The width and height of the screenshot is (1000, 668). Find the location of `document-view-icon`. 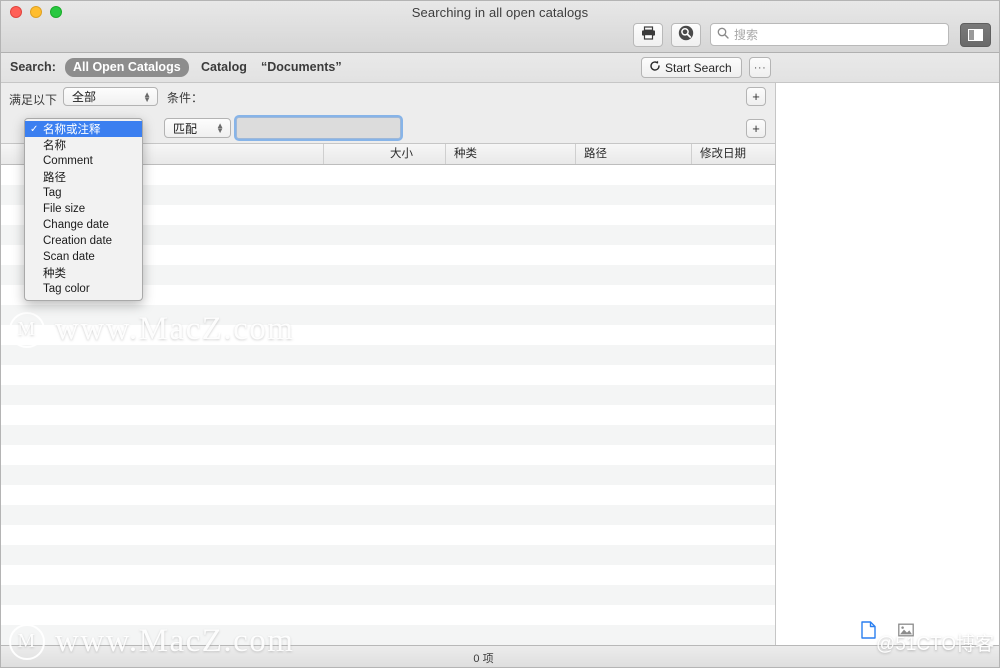

document-view-icon is located at coordinates (868, 632).